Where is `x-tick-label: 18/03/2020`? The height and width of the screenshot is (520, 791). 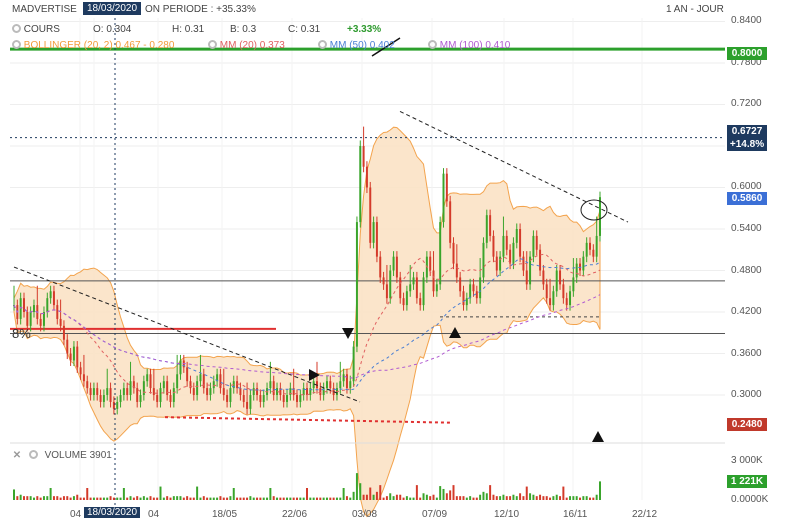
x-tick-label: 18/03/2020 is located at coordinates (112, 512).